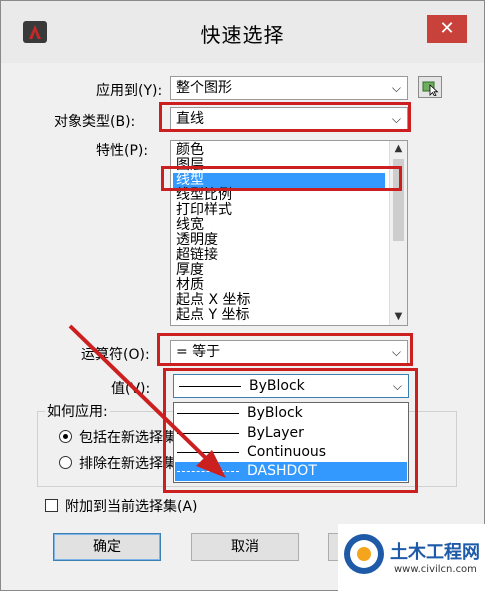 The height and width of the screenshot is (591, 485). What do you see at coordinates (435, 569) in the screenshot?
I see `watermark-url: www.civilcn.com` at bounding box center [435, 569].